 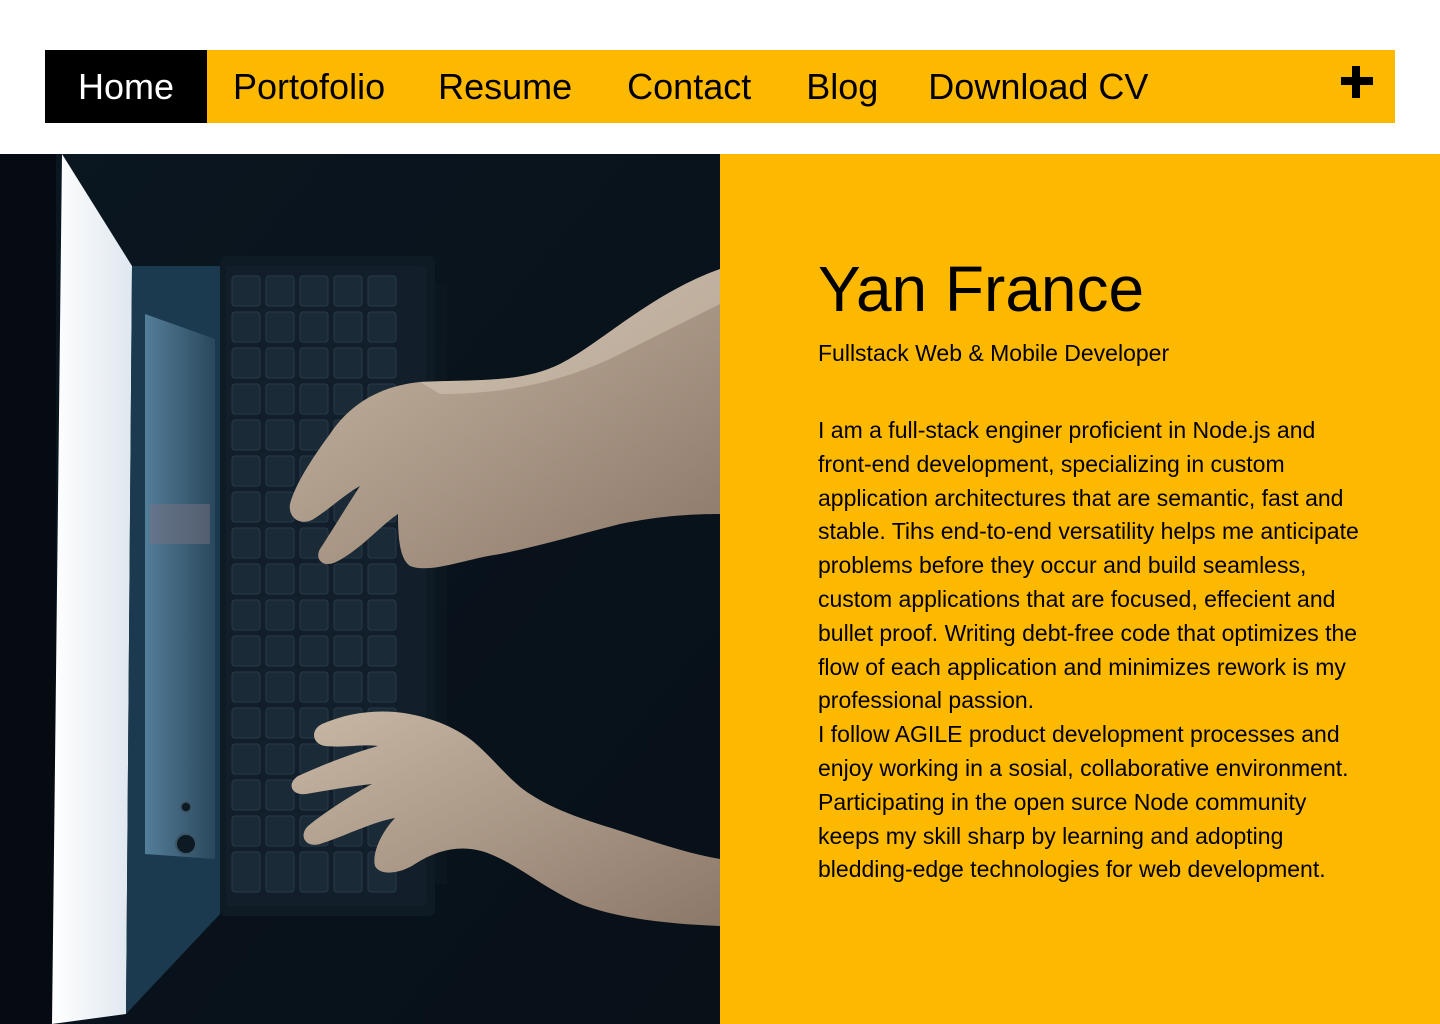 What do you see at coordinates (1038, 86) in the screenshot?
I see `nav-item-download-cv: Download CV` at bounding box center [1038, 86].